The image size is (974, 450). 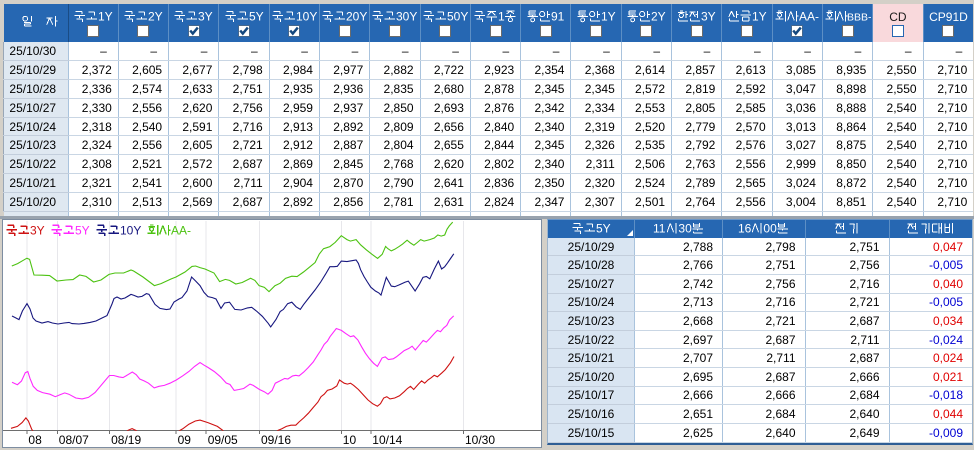 I want to click on svg-text: 10Y, so click(x=130, y=230).